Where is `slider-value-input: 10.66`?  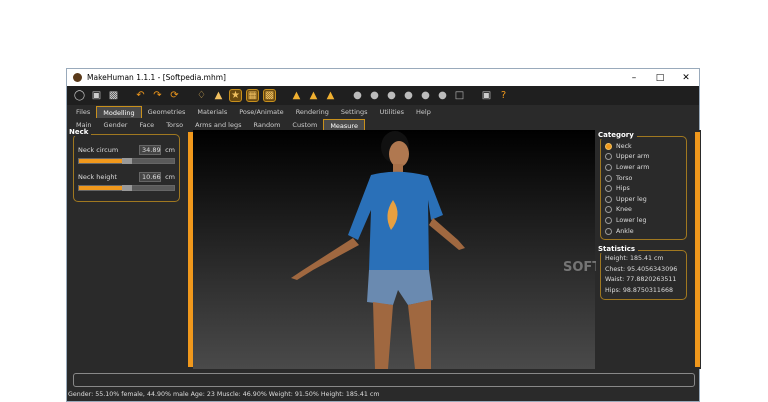 slider-value-input: 10.66 is located at coordinates (150, 176).